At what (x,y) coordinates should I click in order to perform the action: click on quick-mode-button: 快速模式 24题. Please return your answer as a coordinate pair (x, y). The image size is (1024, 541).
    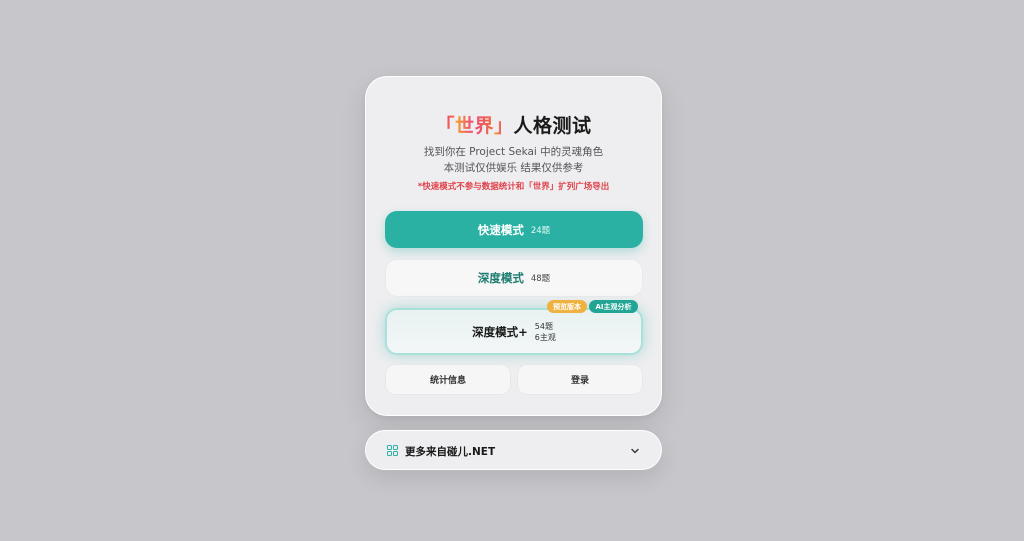
    Looking at the image, I should click on (514, 229).